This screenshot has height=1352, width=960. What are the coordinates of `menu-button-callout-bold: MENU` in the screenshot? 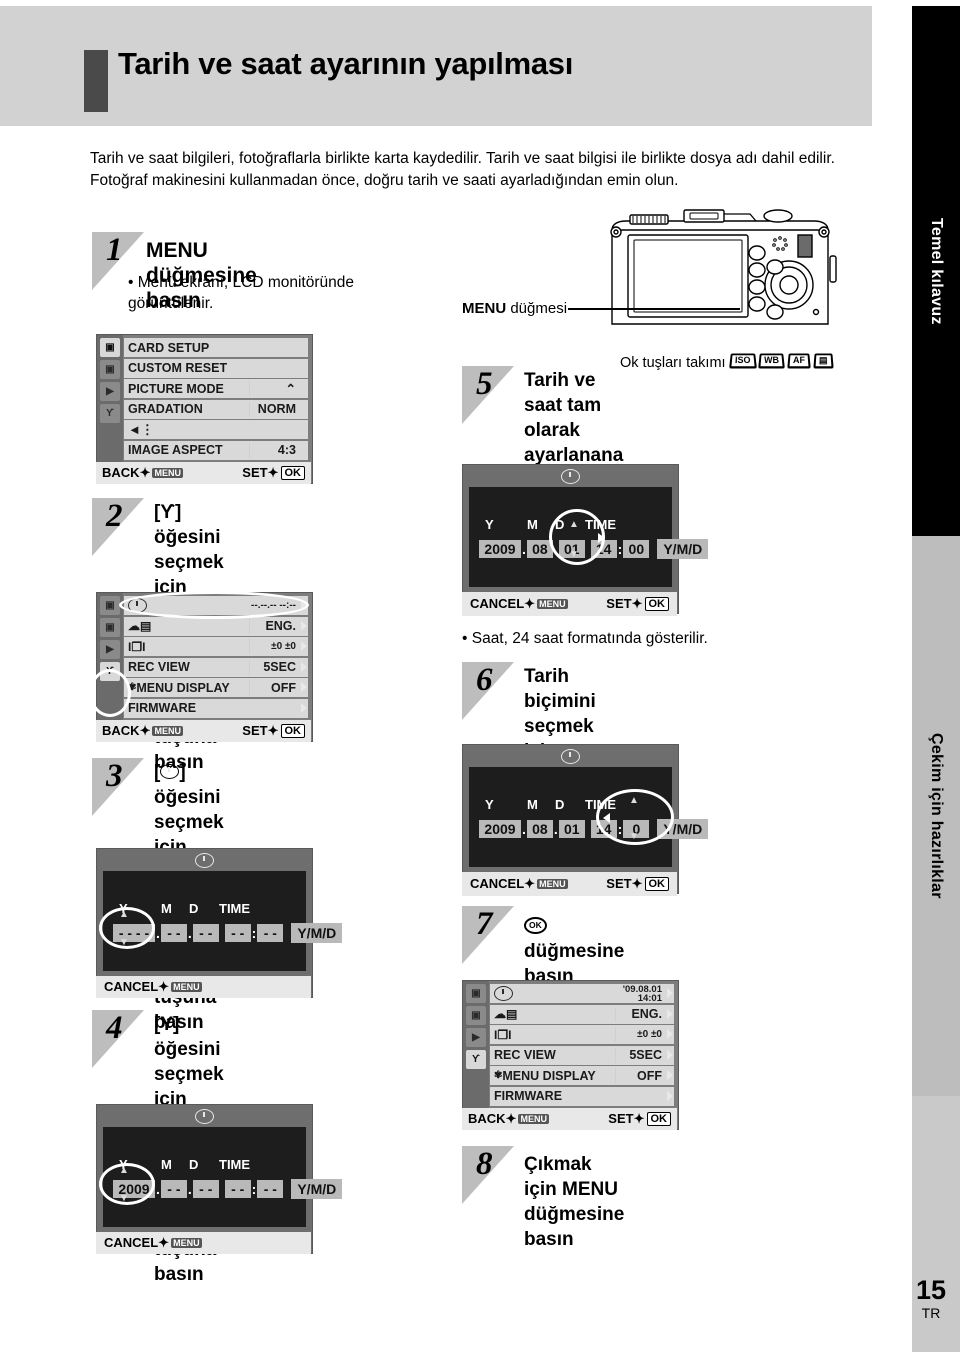 It's located at (484, 308).